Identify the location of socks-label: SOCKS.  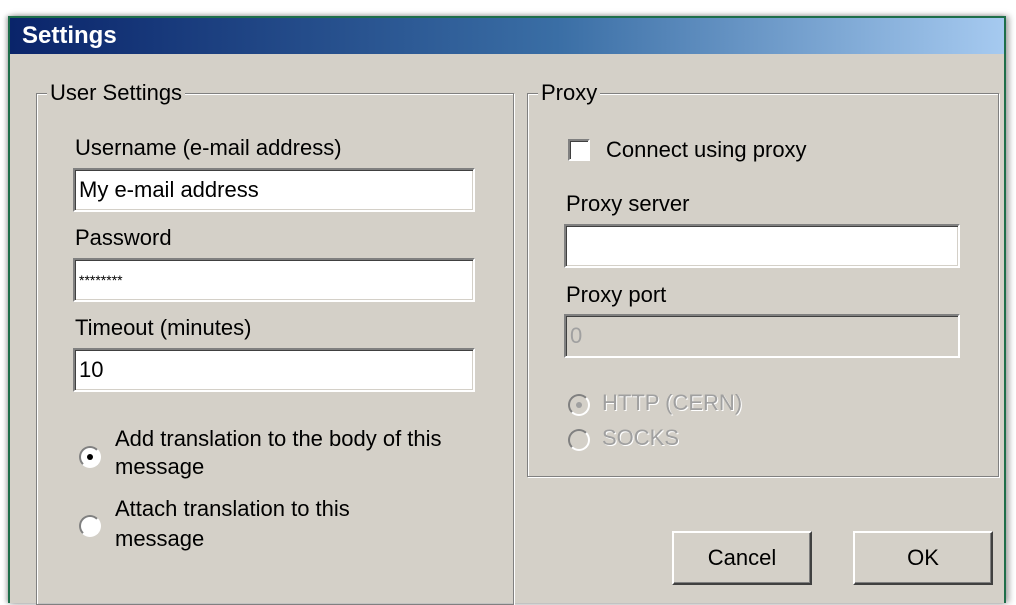
(640, 438).